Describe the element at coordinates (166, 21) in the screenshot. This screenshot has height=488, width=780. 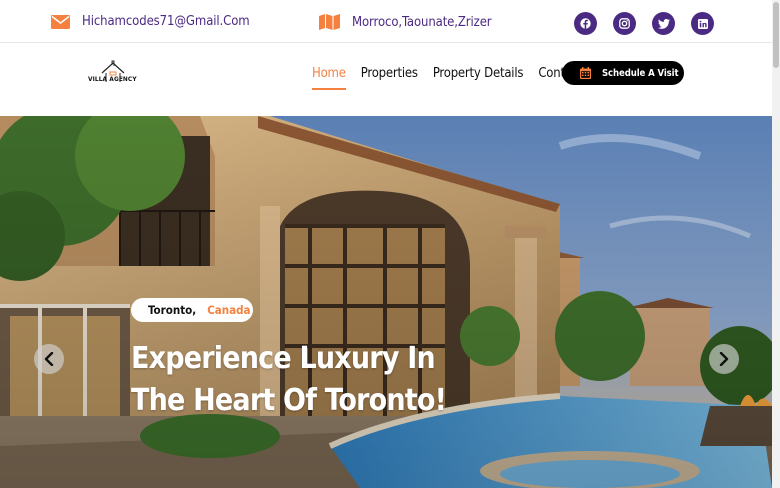
I see `email-text: Hichamcodes71@Gmail.Com` at that location.